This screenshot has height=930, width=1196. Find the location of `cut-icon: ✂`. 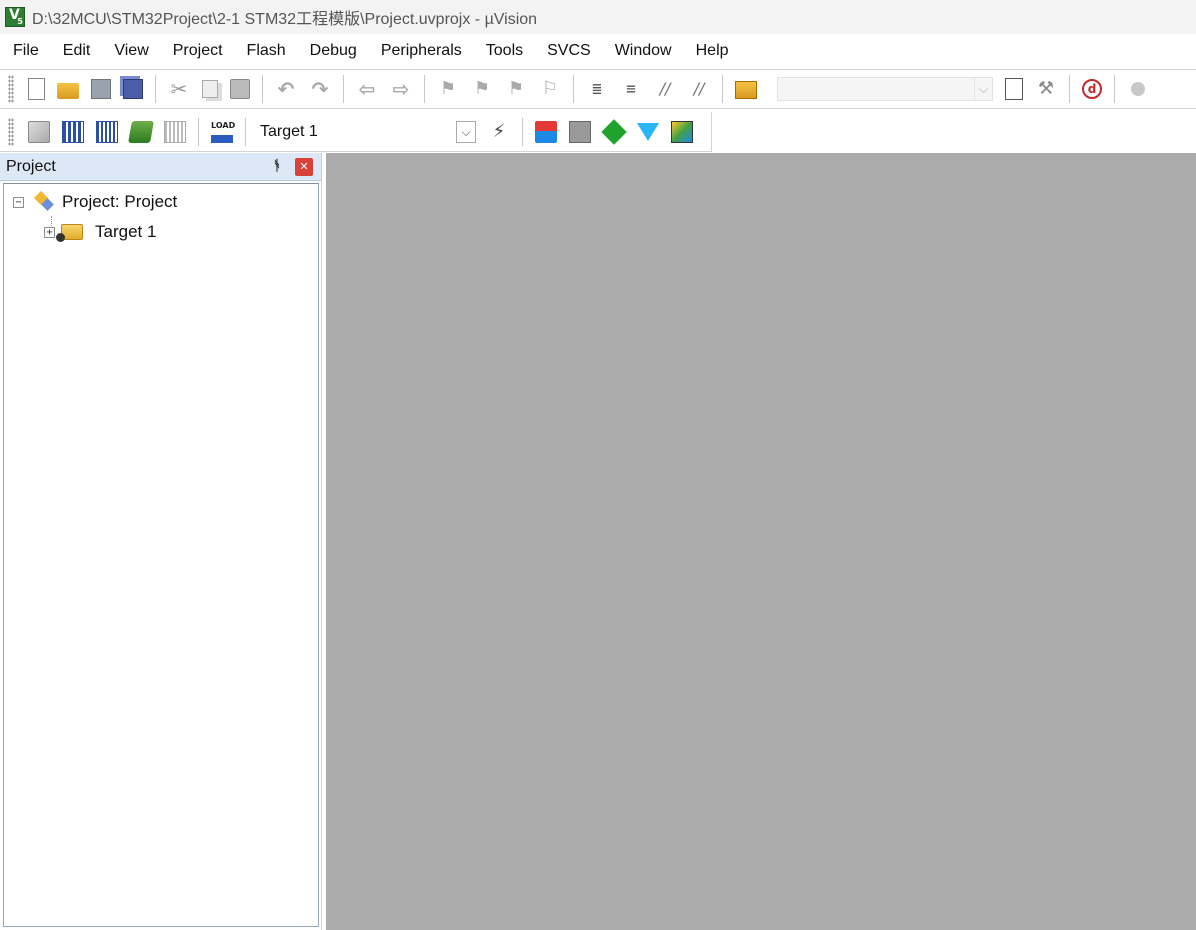

cut-icon: ✂ is located at coordinates (179, 89).